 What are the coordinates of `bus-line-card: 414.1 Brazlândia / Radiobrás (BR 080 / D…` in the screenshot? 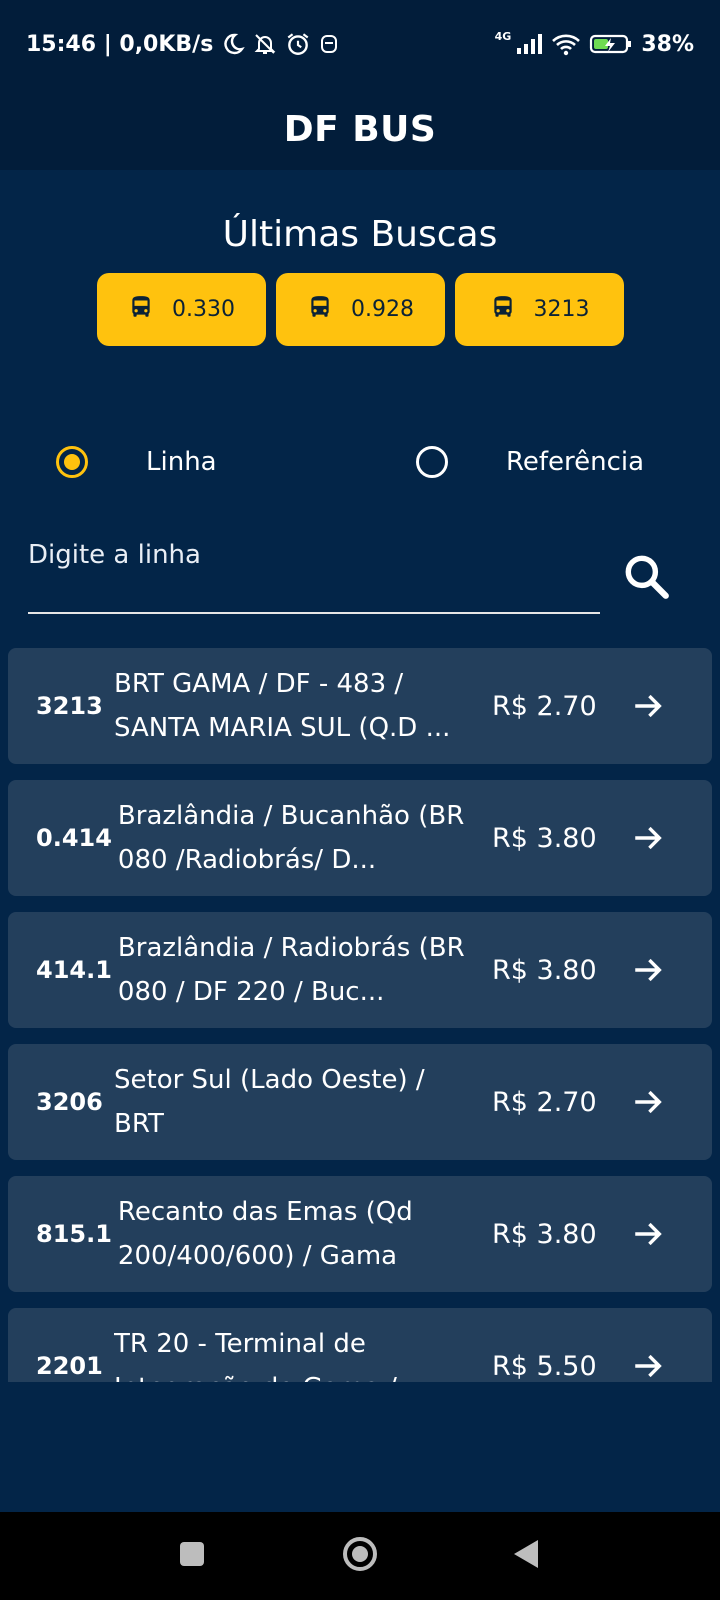 It's located at (360, 970).